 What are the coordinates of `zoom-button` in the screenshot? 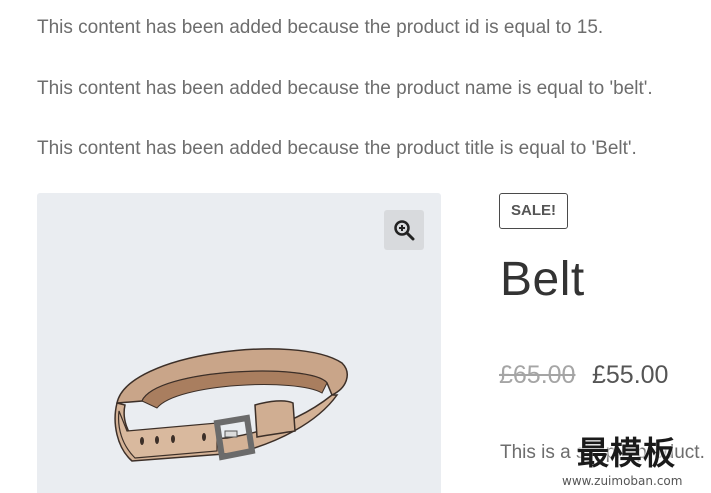 It's located at (404, 230).